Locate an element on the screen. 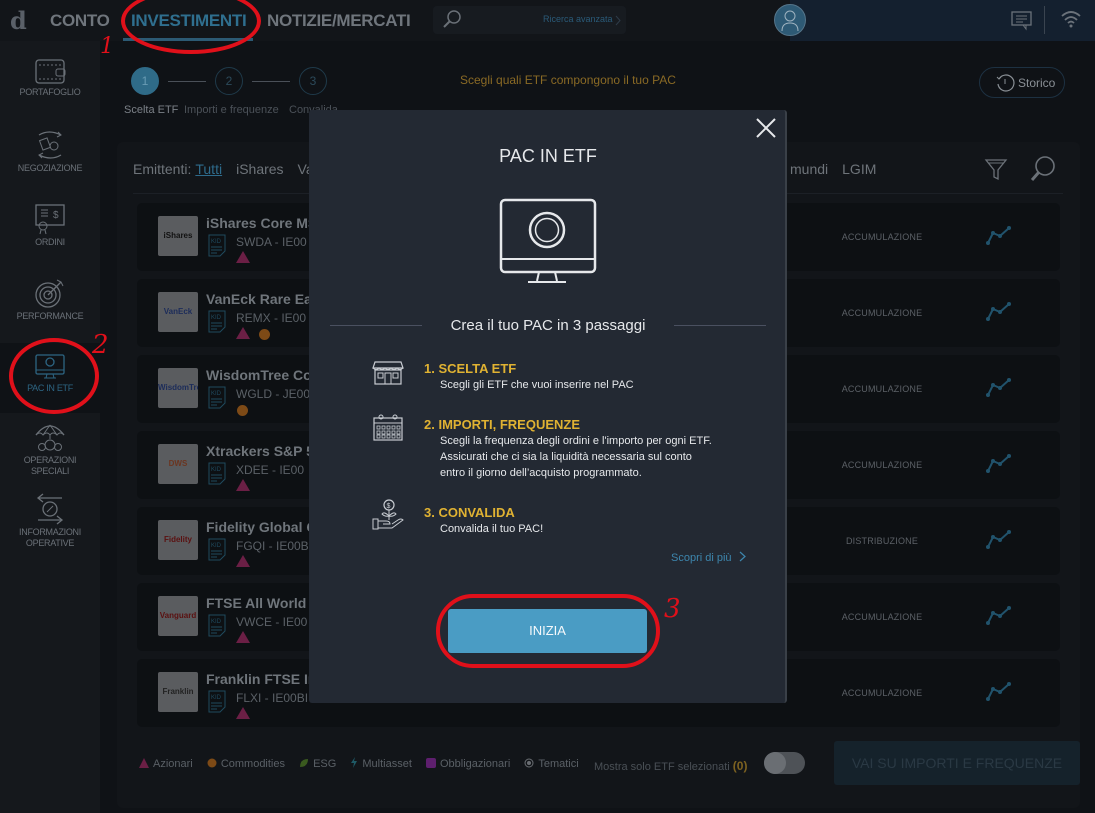 The width and height of the screenshot is (1095, 813). step-3-indicator: 3 is located at coordinates (313, 81).